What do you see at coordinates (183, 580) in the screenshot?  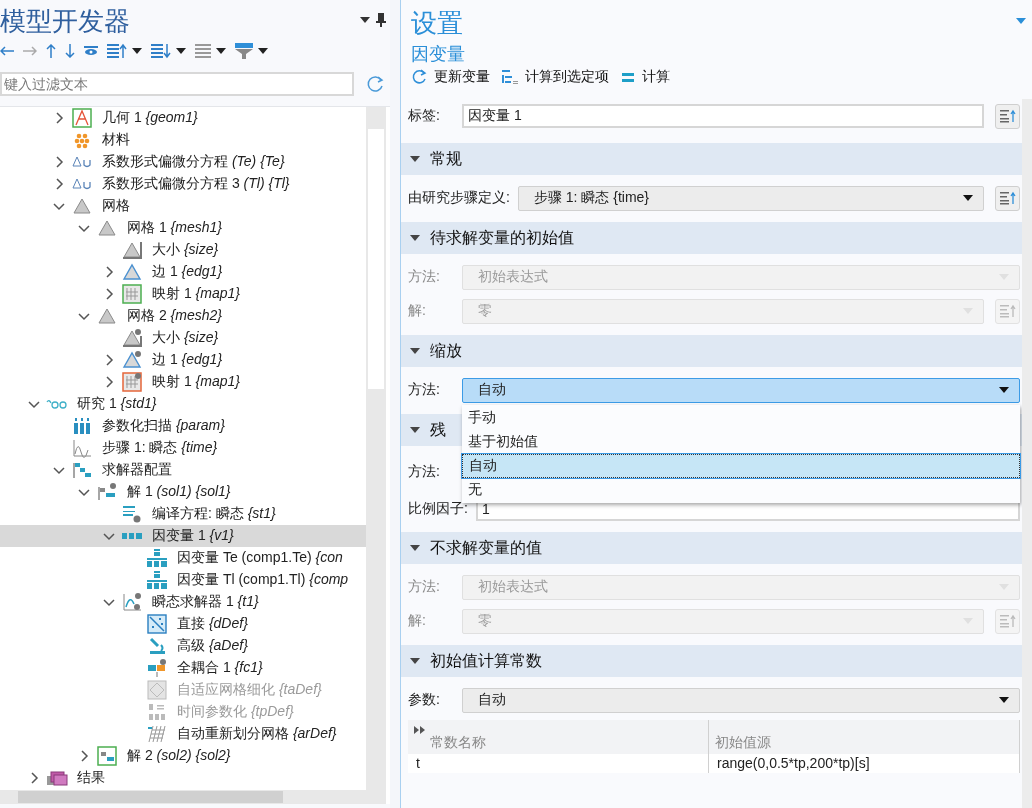 I see `tree-item: 因变量 Tl (comp1.Tl) {comp` at bounding box center [183, 580].